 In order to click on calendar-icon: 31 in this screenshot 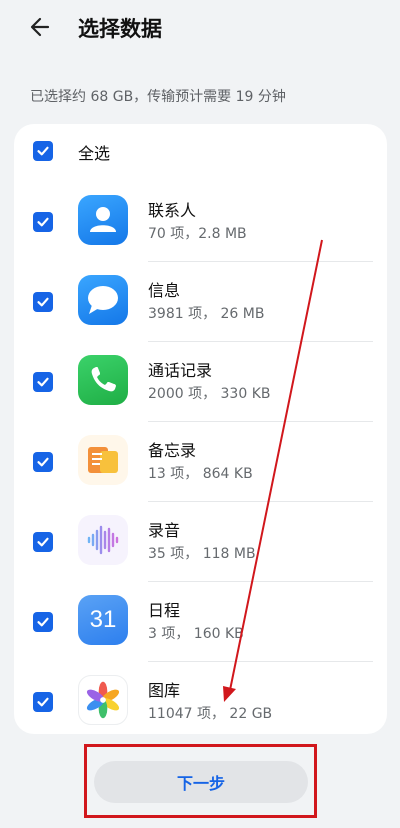, I will do `click(103, 620)`.